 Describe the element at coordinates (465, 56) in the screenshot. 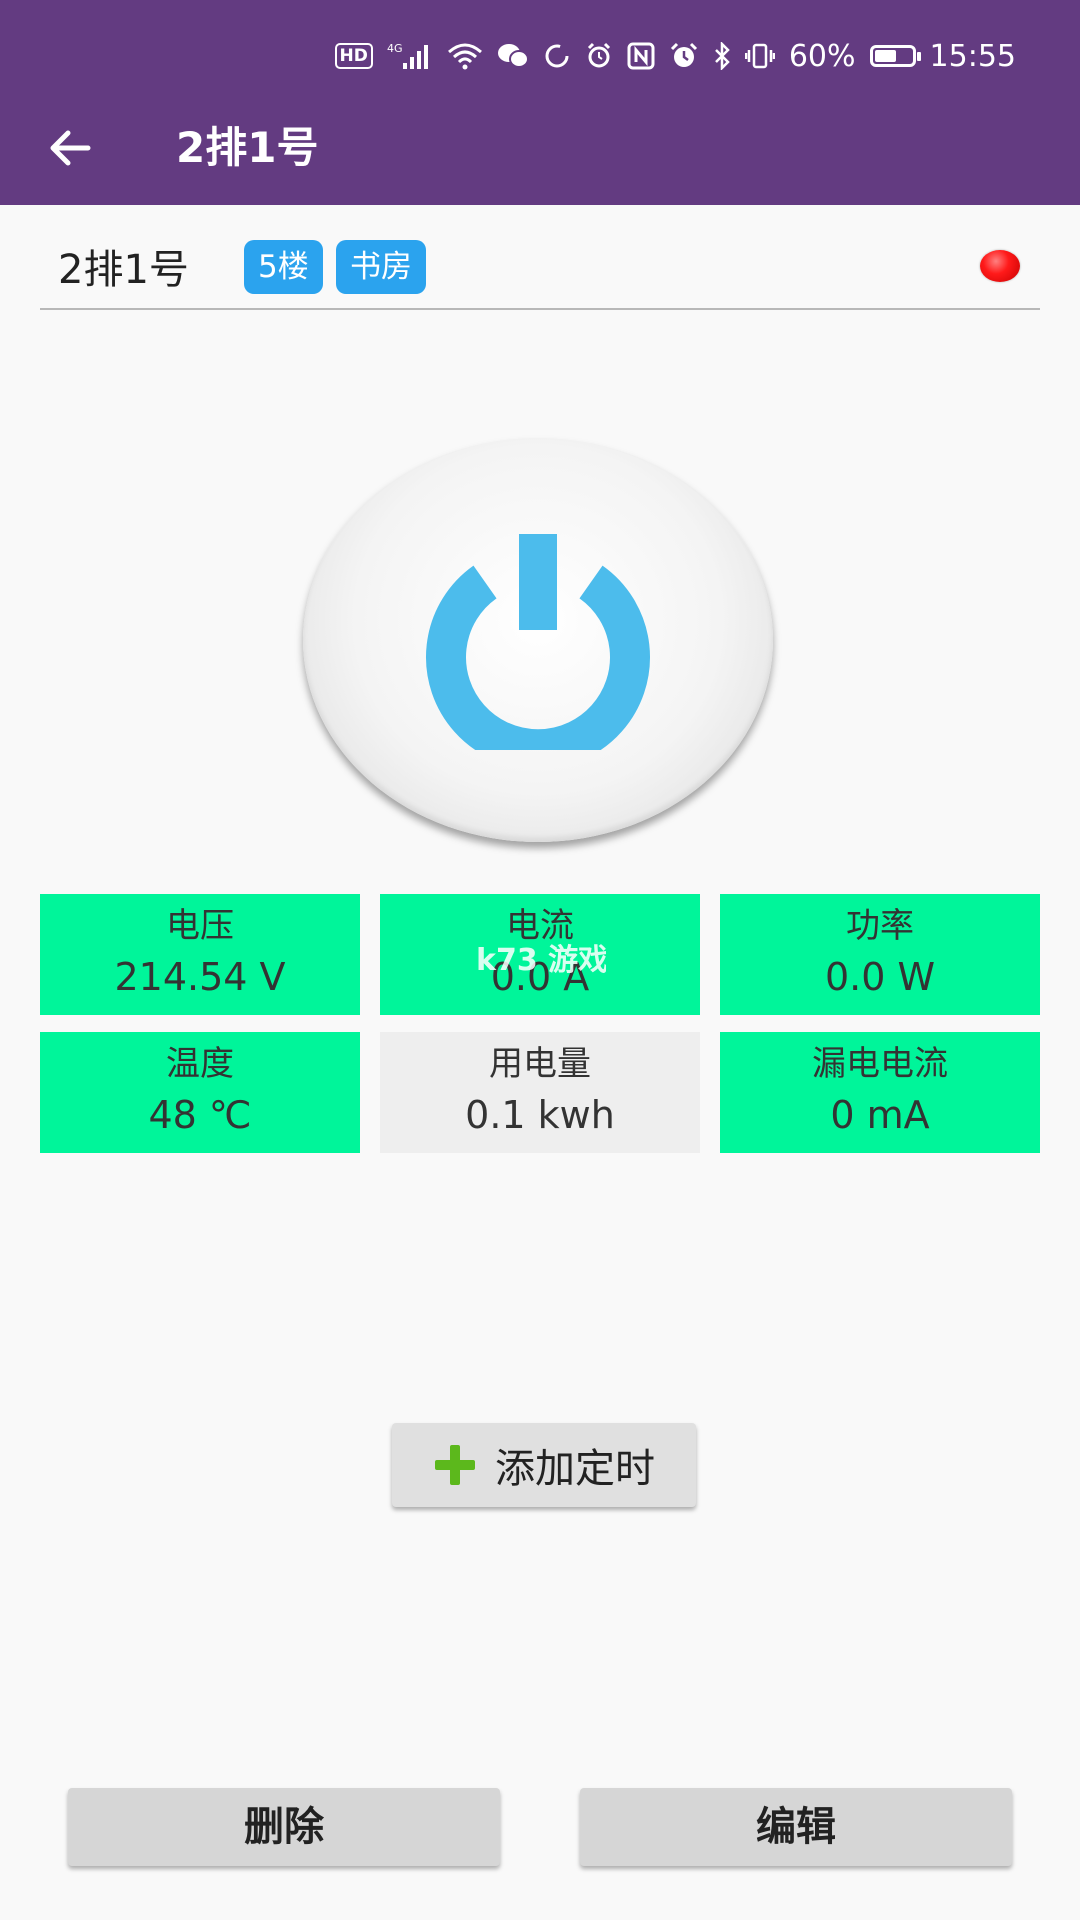

I see `wifi-icon` at that location.